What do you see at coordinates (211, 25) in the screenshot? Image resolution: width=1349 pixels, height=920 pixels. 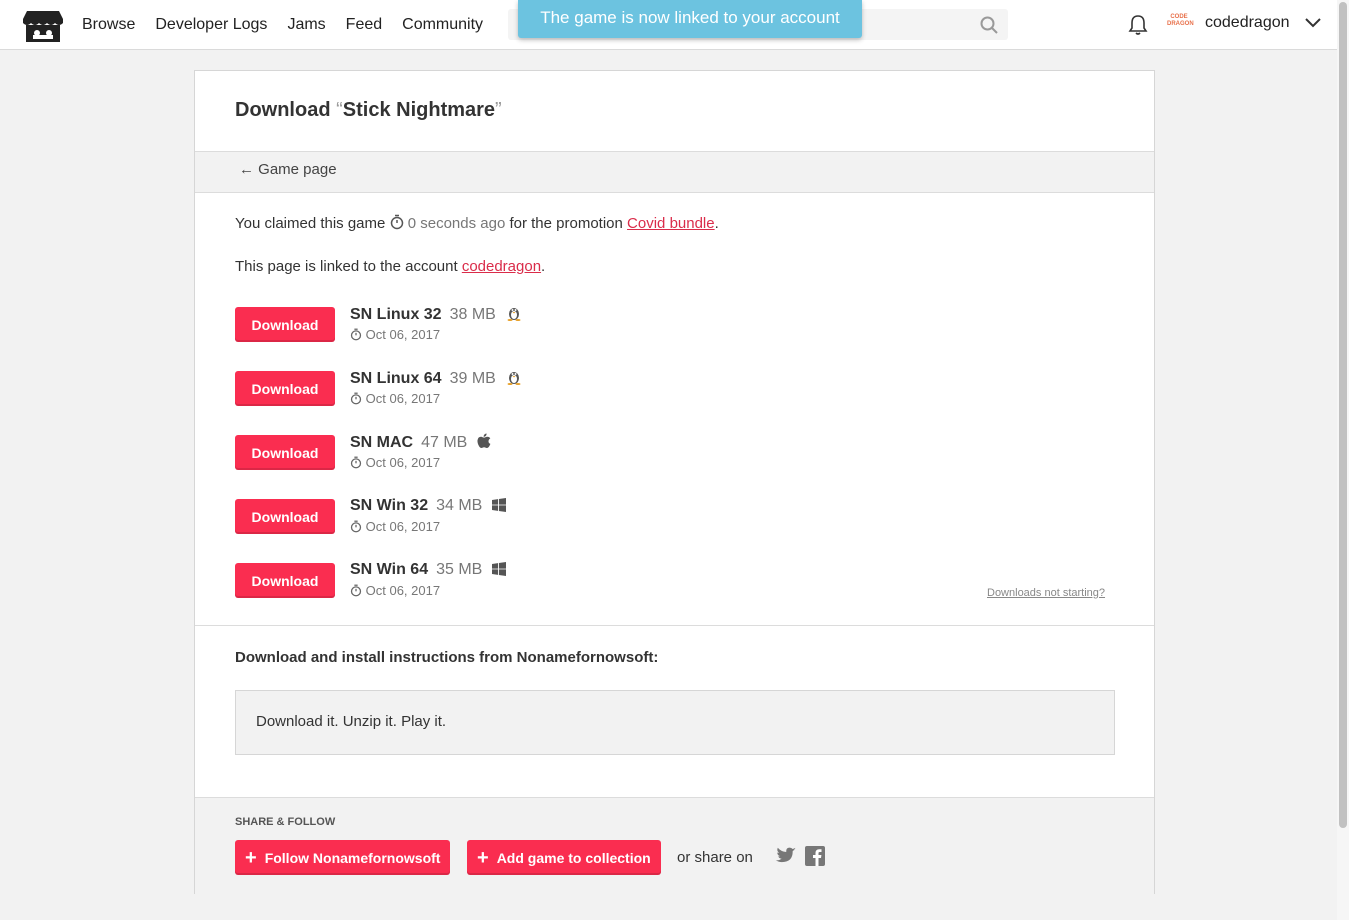 I see `nav-developer-logs: Developer Logs` at bounding box center [211, 25].